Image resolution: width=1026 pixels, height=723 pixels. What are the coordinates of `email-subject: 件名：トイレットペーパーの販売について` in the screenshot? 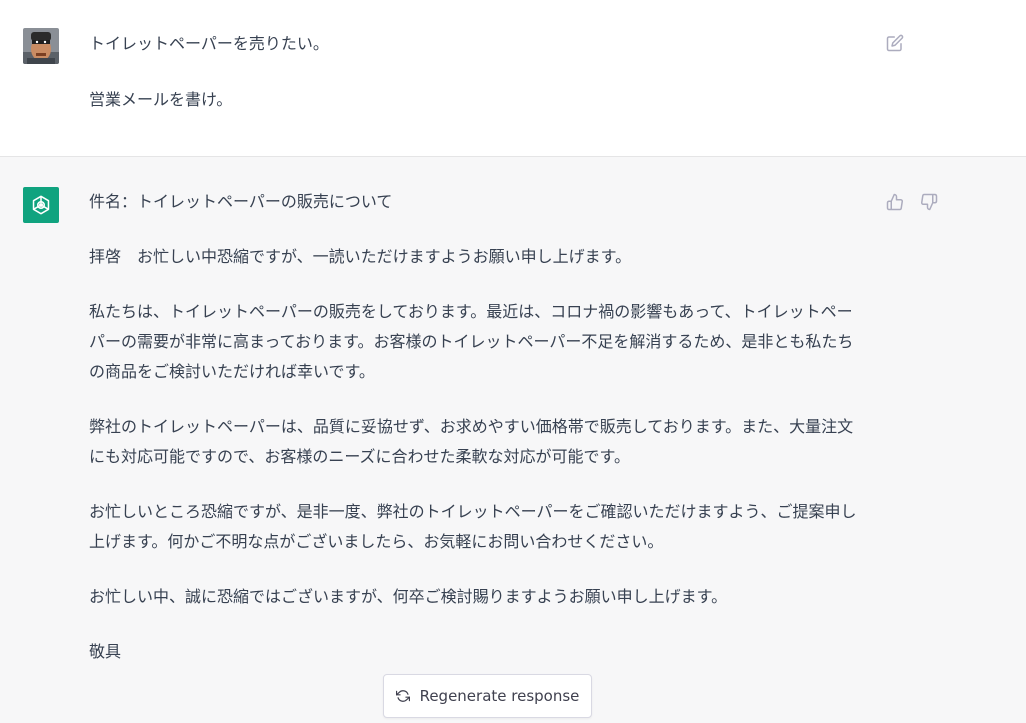 It's located at (241, 201).